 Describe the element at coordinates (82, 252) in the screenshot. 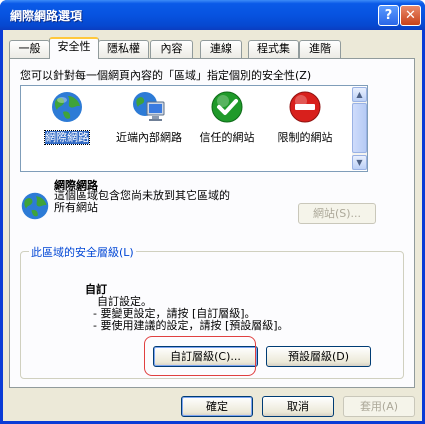

I see `security-level-label: 此區域的安全層級(L)` at that location.